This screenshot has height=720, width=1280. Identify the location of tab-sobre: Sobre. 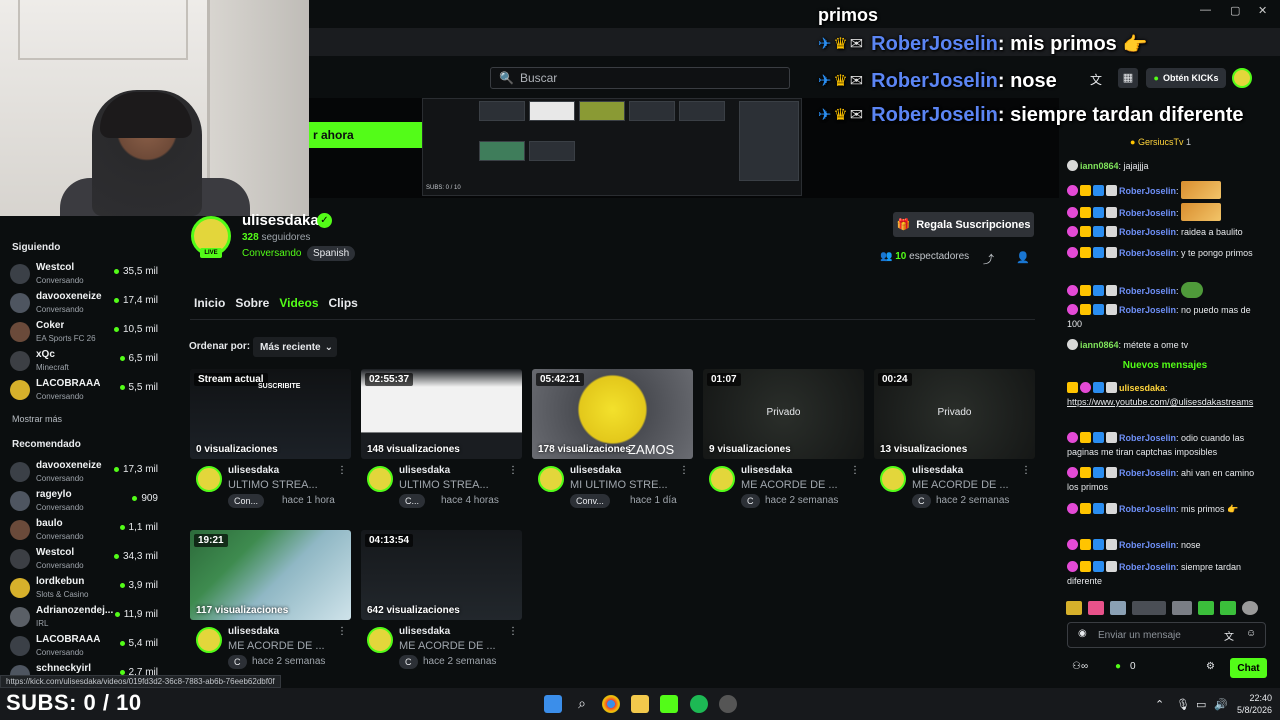
(252, 303).